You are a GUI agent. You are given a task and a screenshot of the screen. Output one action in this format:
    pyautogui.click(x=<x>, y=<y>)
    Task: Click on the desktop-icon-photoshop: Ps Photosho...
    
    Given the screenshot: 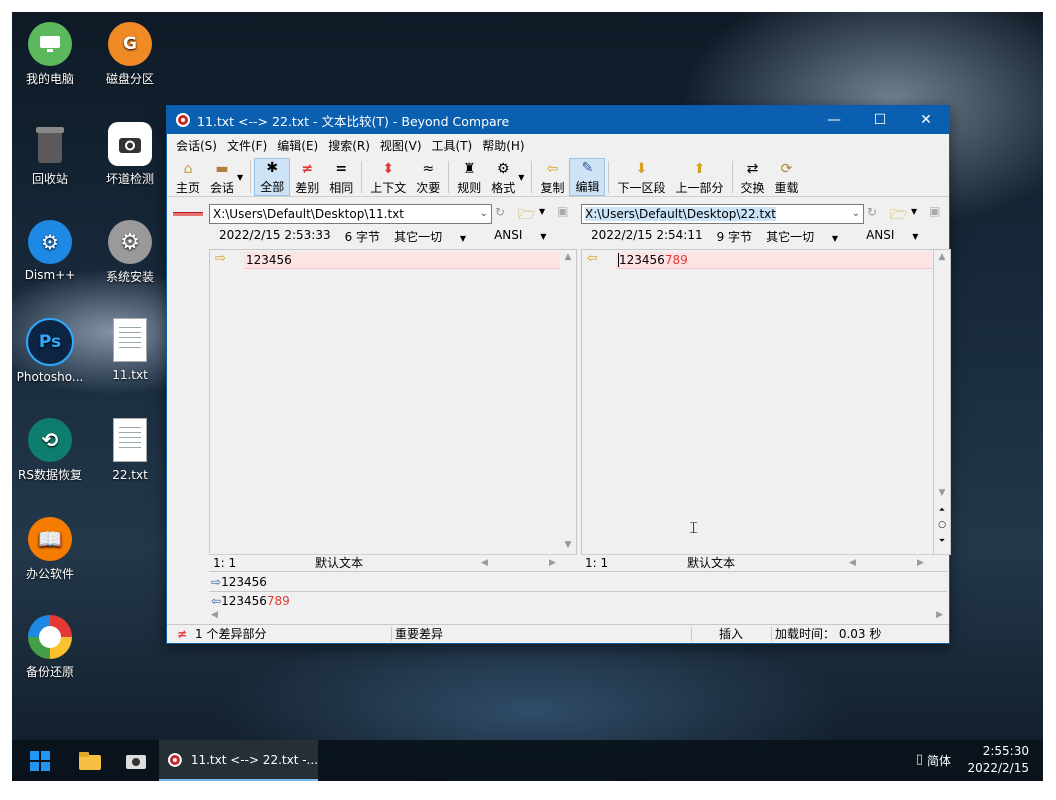 What is the action you would take?
    pyautogui.click(x=50, y=351)
    